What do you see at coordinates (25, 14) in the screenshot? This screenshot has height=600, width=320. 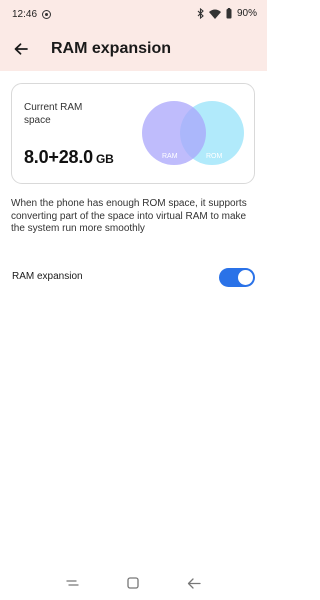 I see `status-time: 12:46` at bounding box center [25, 14].